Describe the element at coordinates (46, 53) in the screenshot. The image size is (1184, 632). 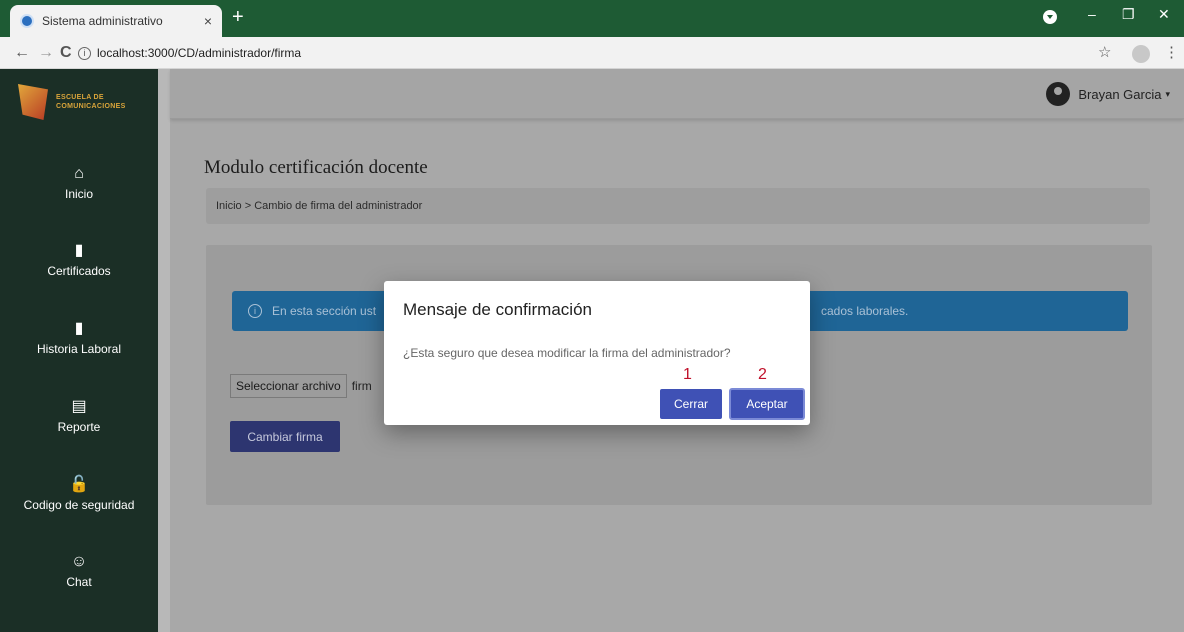
I see `forward-icon: →` at that location.